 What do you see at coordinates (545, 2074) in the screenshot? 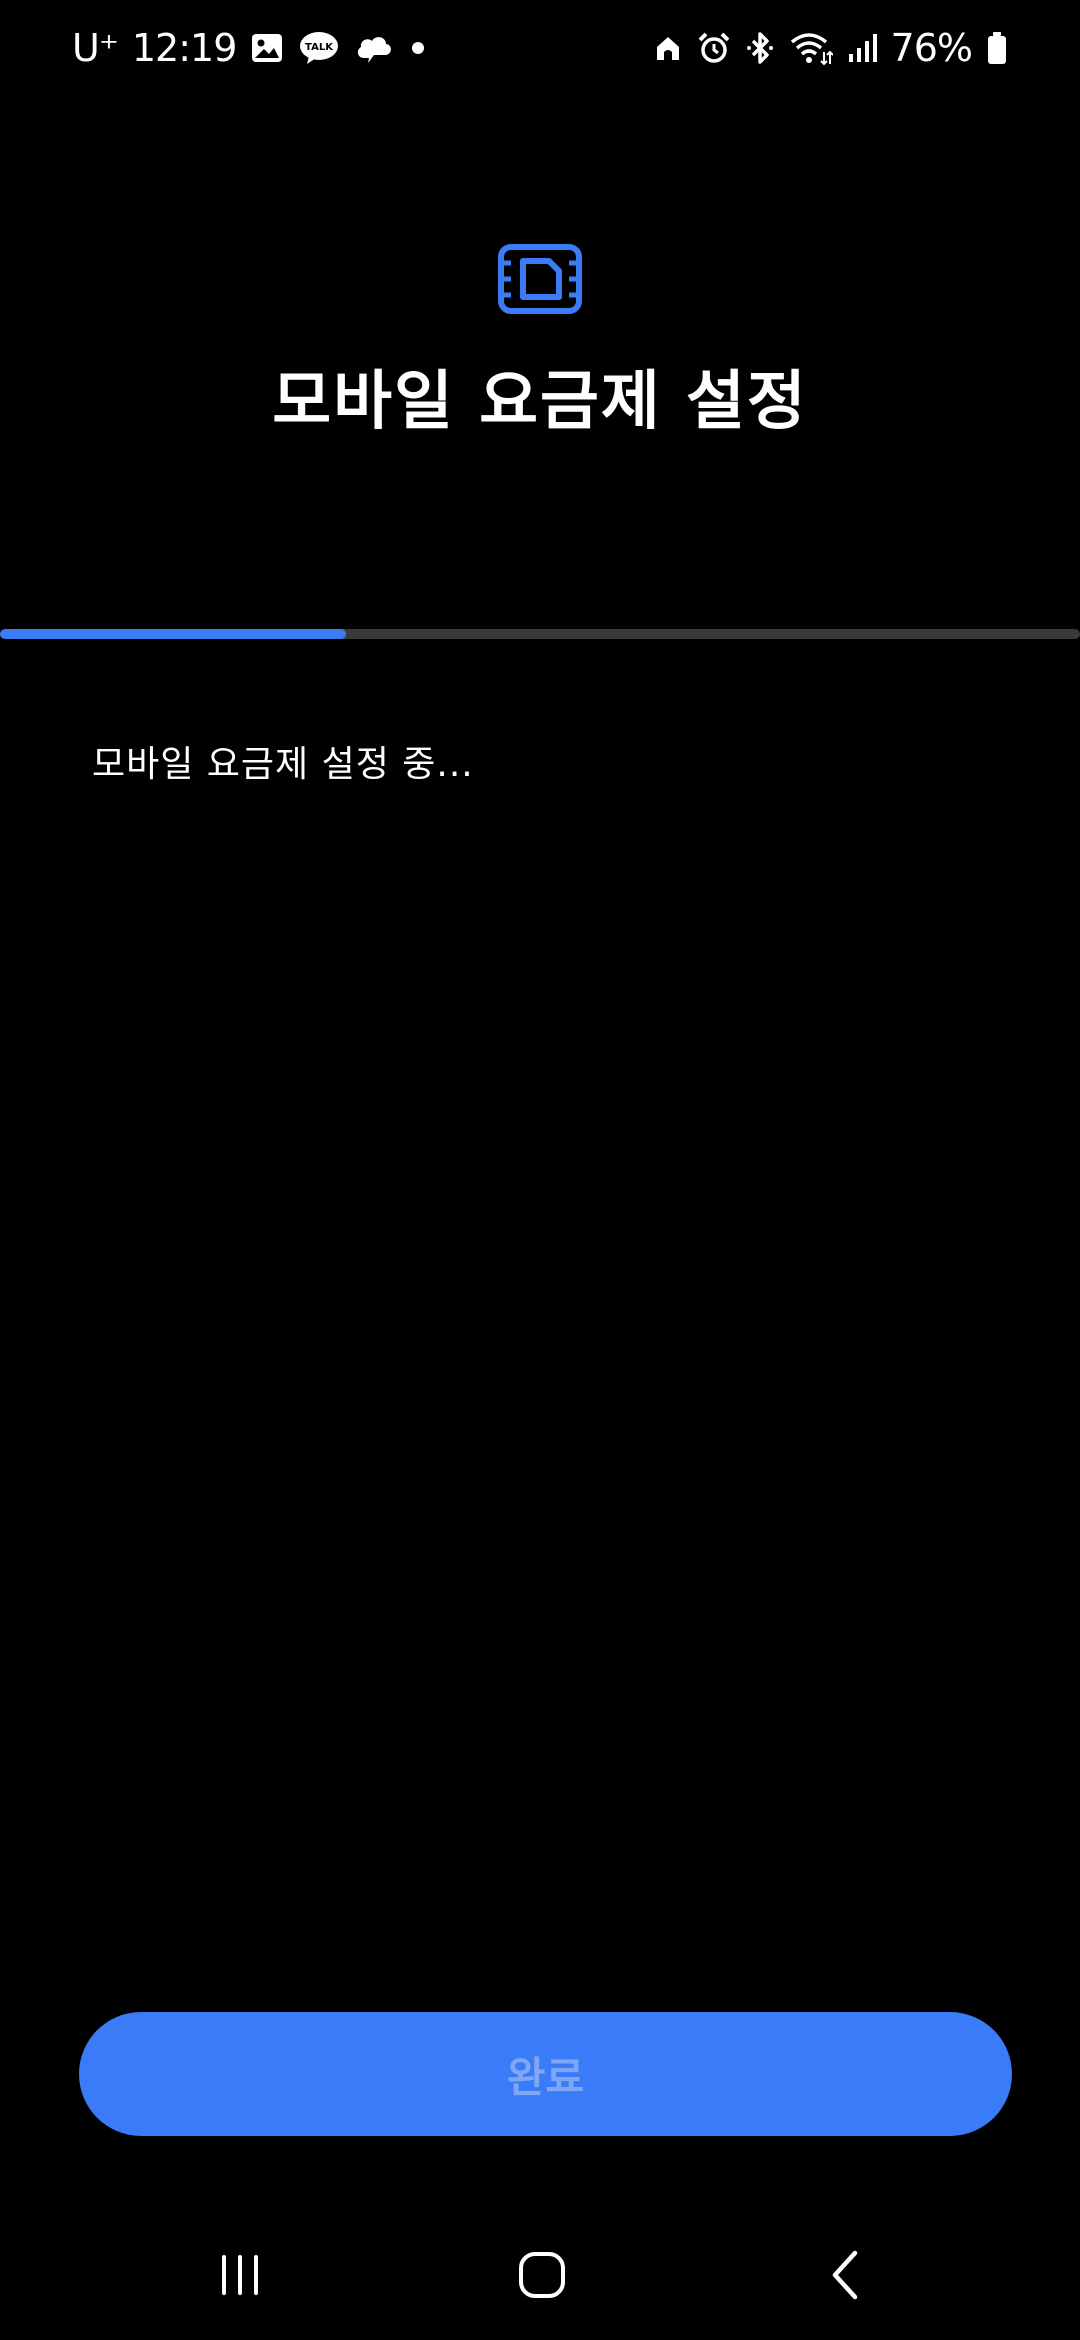
I see `done-button: 완료` at bounding box center [545, 2074].